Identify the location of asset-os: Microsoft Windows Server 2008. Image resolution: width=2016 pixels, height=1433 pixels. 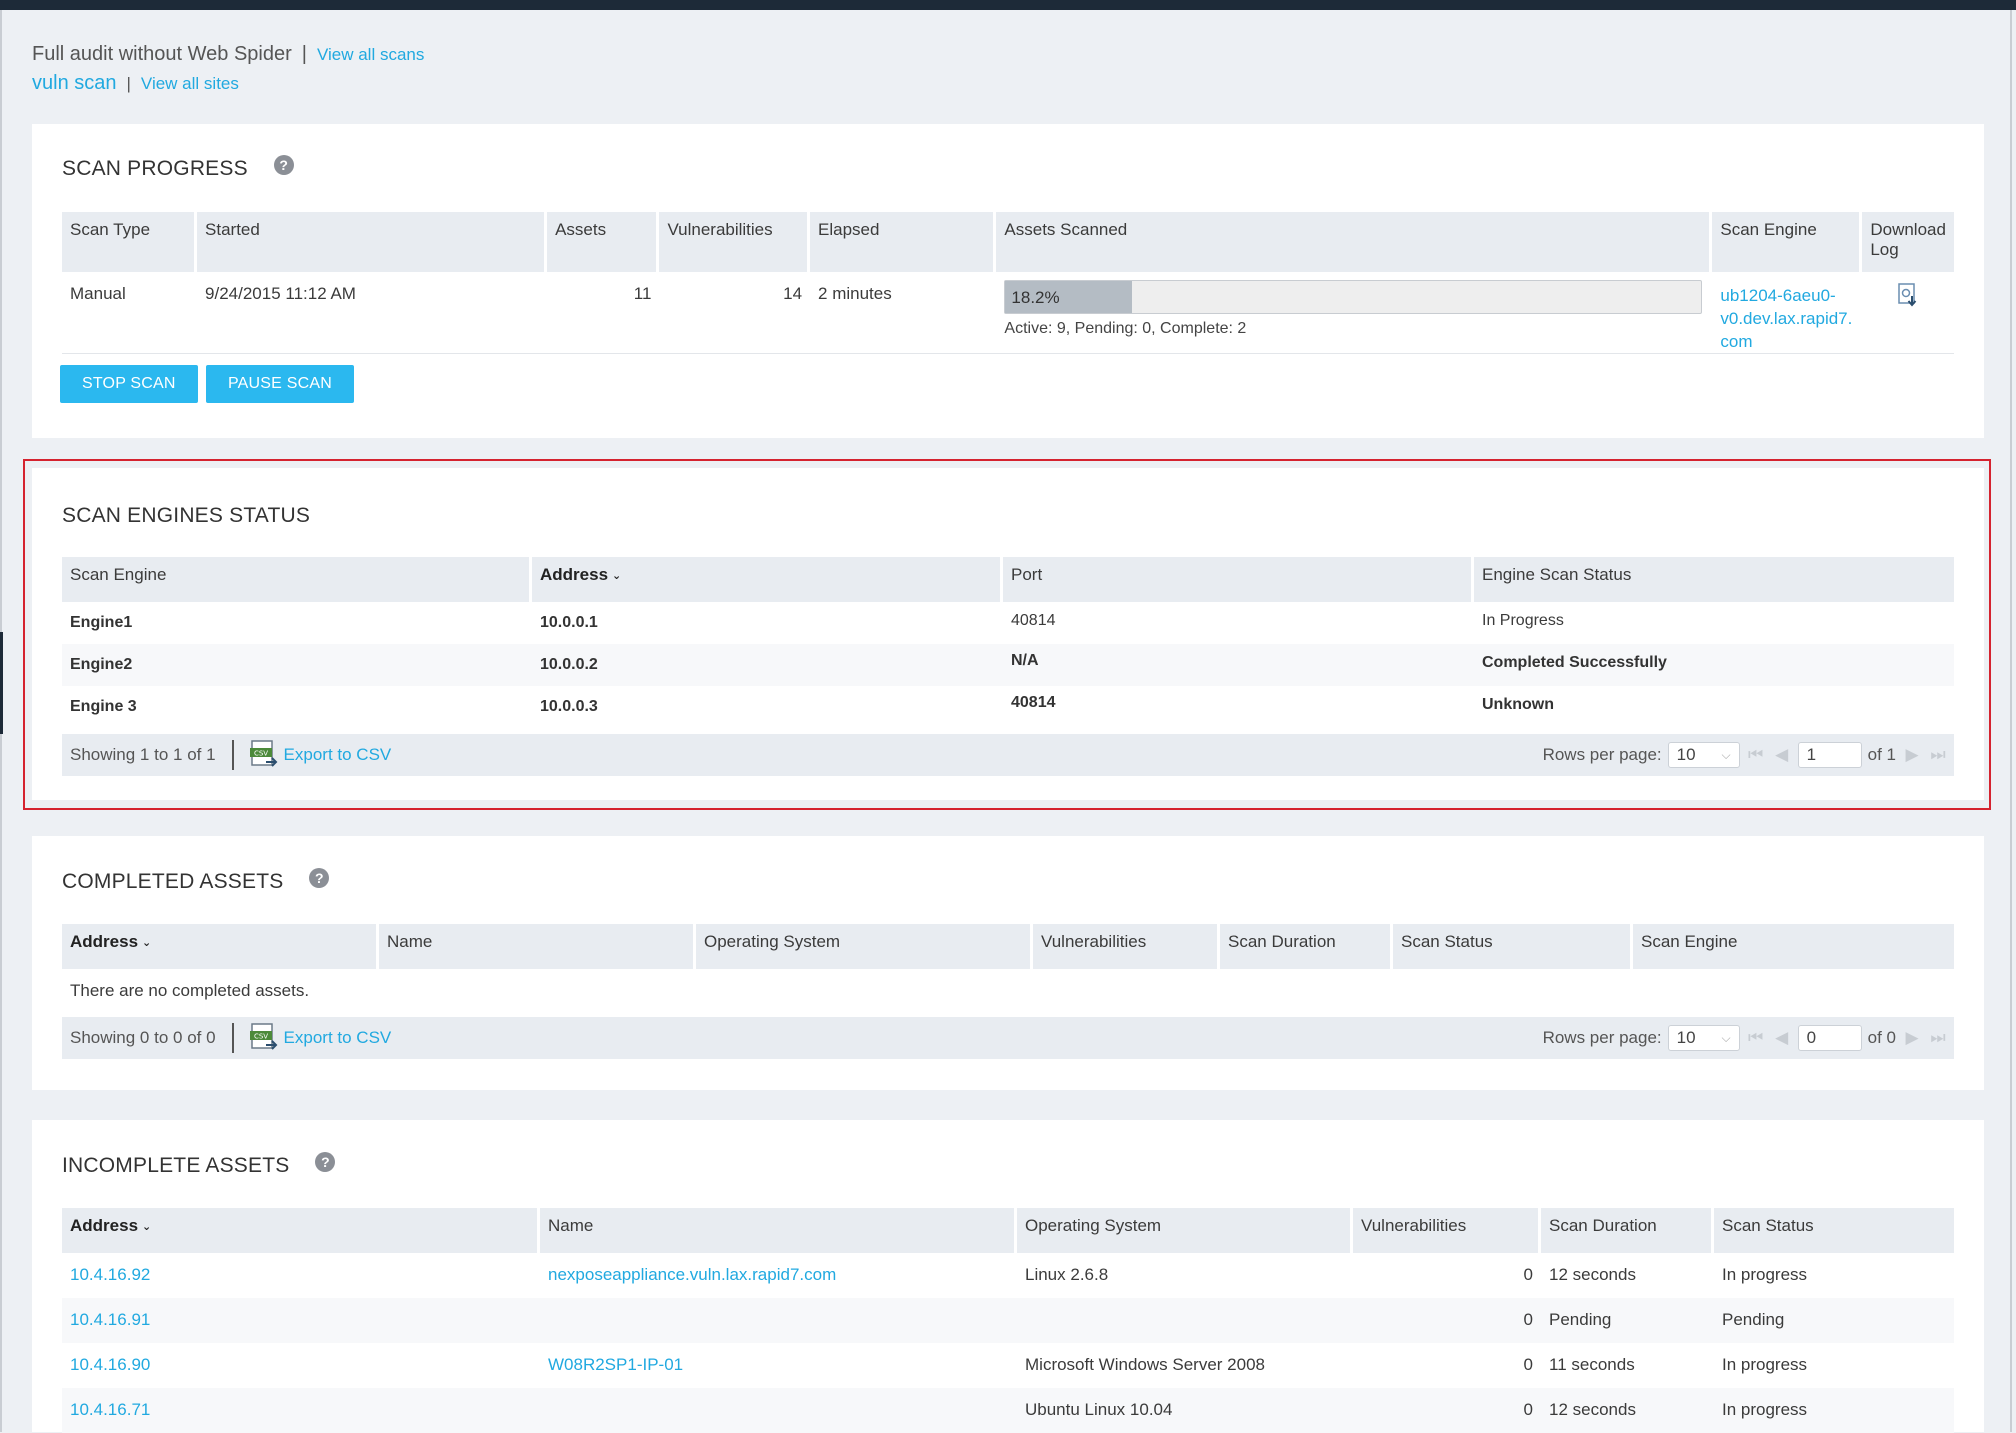
(1145, 1364).